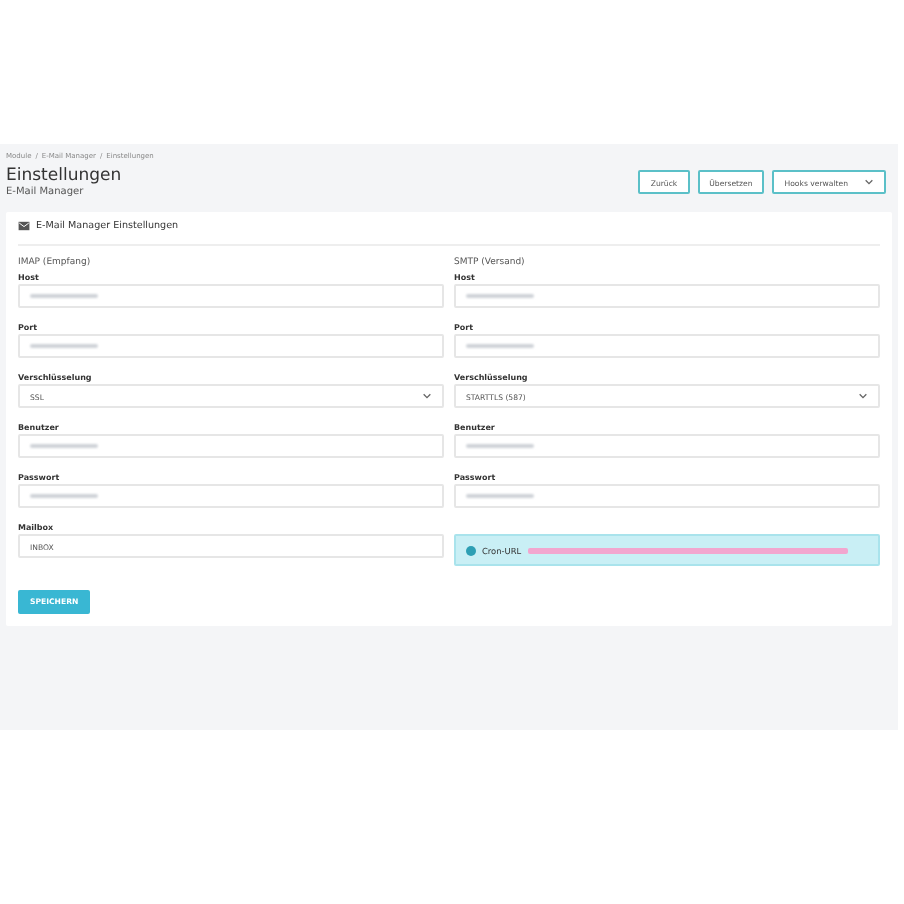  Describe the element at coordinates (471, 550) in the screenshot. I see `info-icon` at that location.